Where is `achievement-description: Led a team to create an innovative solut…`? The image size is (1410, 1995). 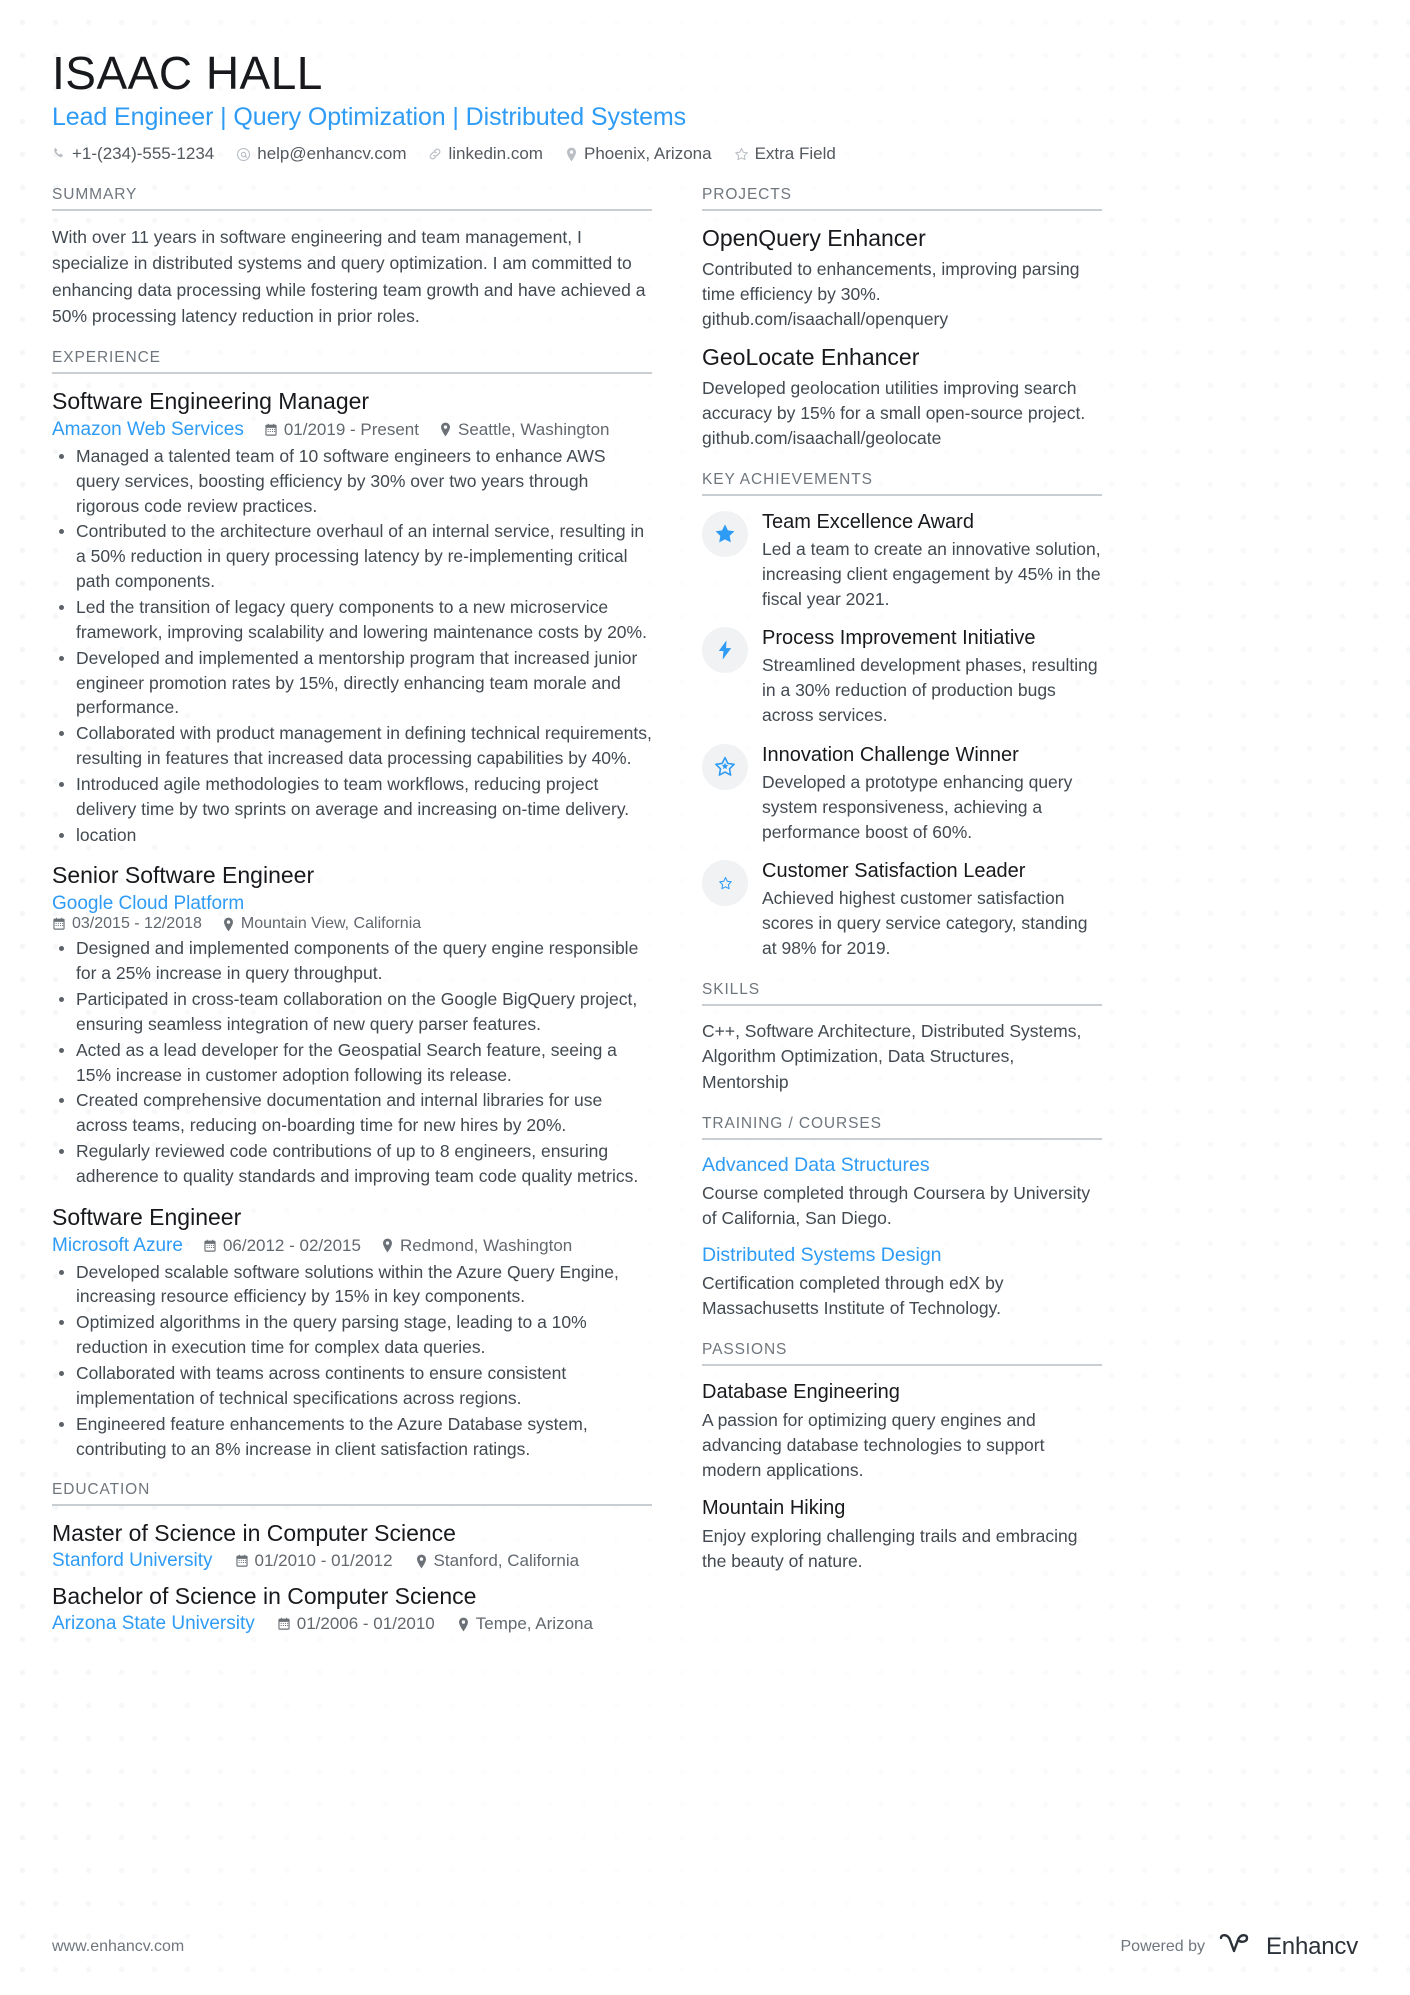
achievement-description: Led a team to create an innovative solut… is located at coordinates (931, 573).